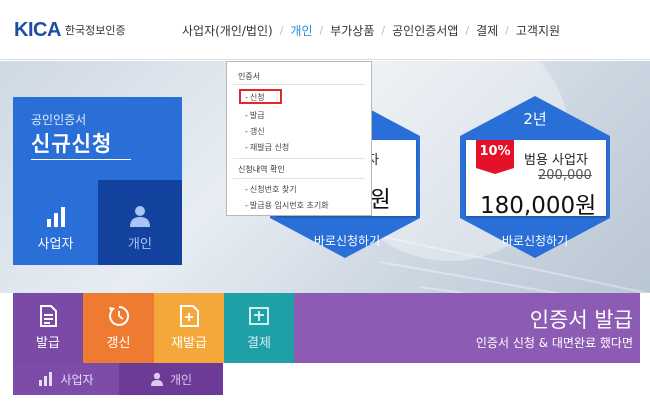 The width and height of the screenshot is (650, 413). What do you see at coordinates (59, 120) in the screenshot?
I see `apply-subtitle: 공인인증서` at bounding box center [59, 120].